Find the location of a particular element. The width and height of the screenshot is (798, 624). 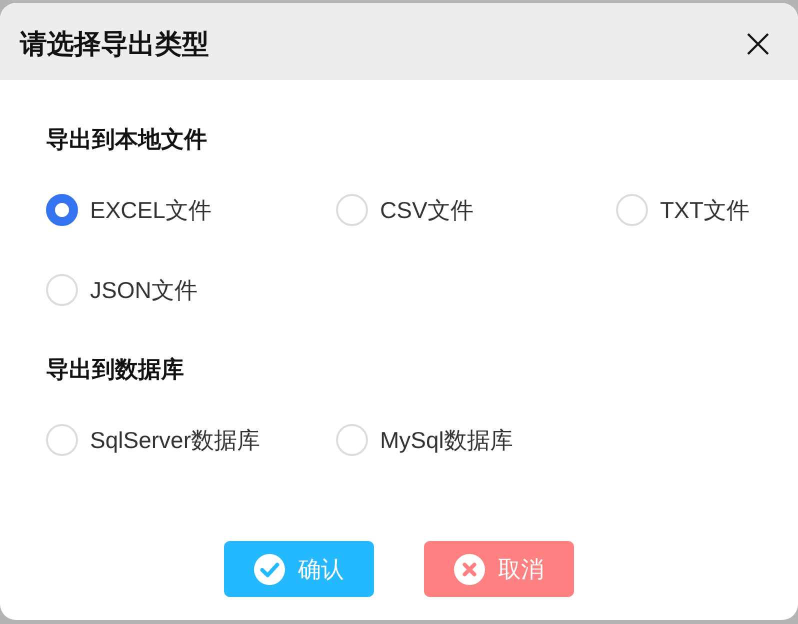

close-icon is located at coordinates (758, 44).